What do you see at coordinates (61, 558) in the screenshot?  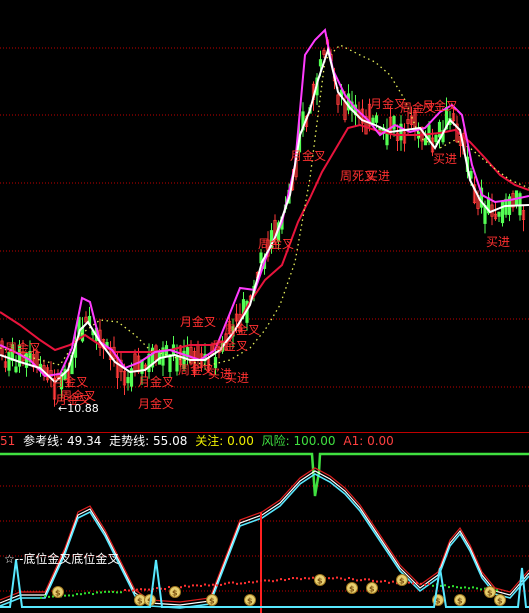 I see `indicator-legend: ☆--底位金叉底位金叉` at bounding box center [61, 558].